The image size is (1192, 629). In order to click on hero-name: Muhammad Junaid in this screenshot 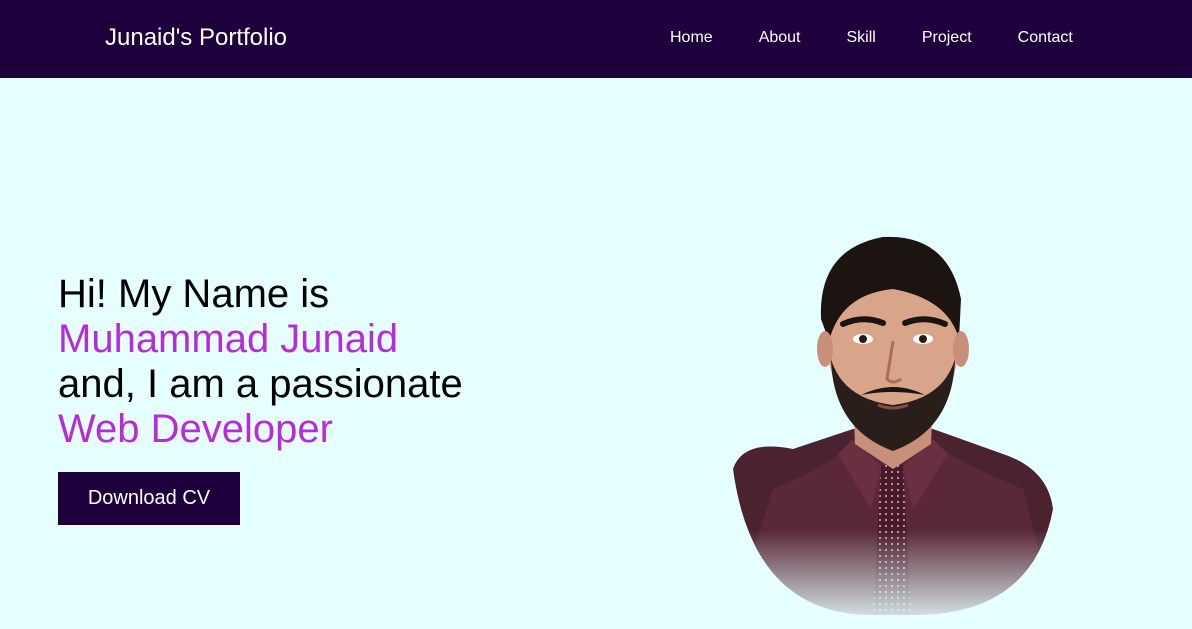, I will do `click(228, 339)`.